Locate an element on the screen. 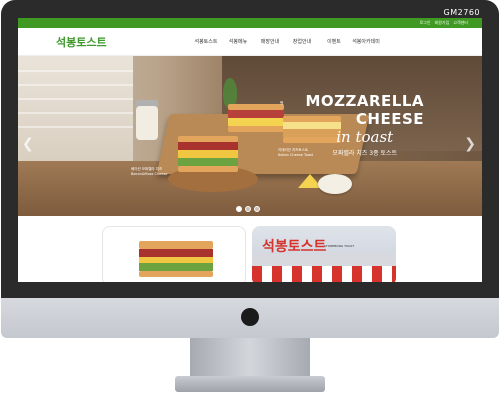 The width and height of the screenshot is (500, 400). corner-tag: GM2760 is located at coordinates (461, 12).